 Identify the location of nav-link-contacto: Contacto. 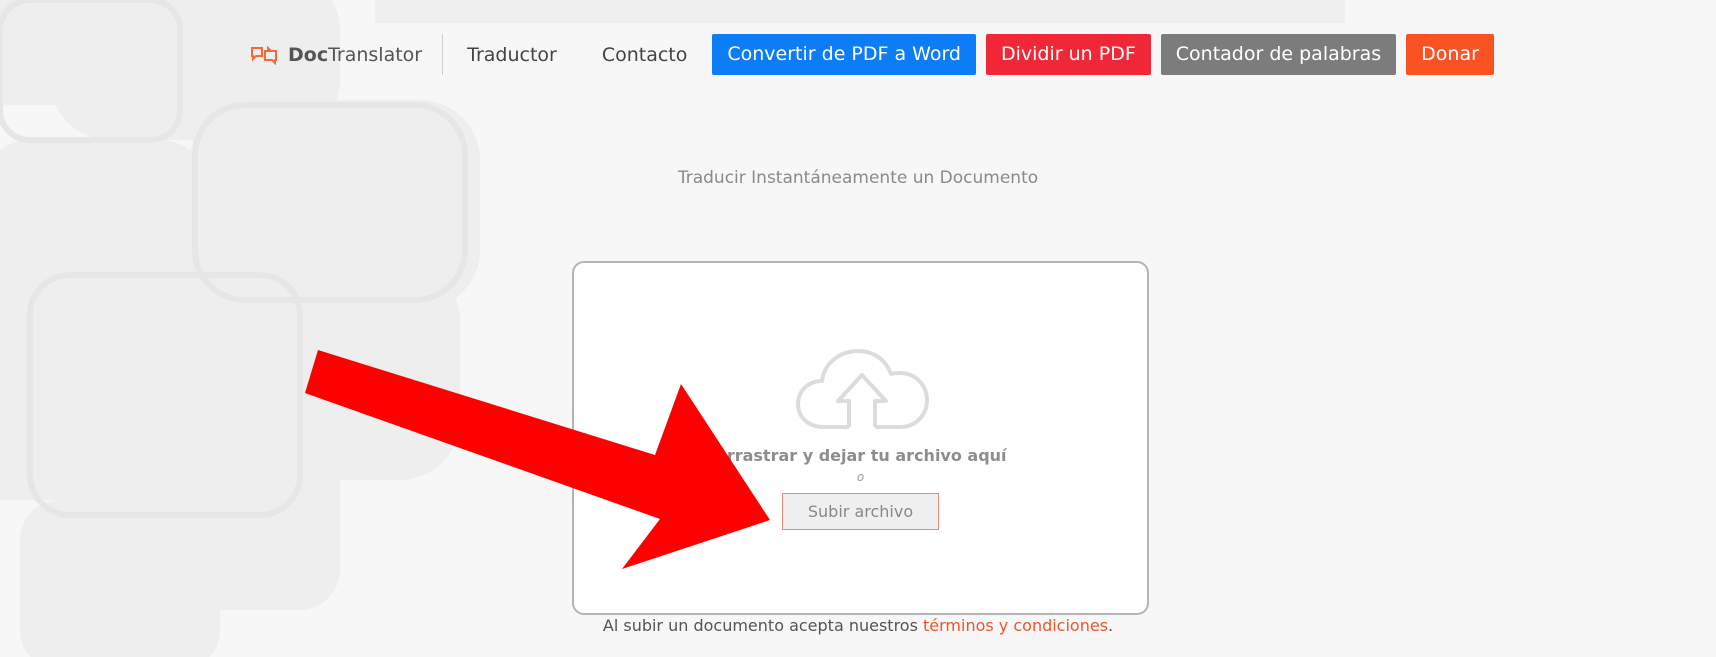
(645, 55).